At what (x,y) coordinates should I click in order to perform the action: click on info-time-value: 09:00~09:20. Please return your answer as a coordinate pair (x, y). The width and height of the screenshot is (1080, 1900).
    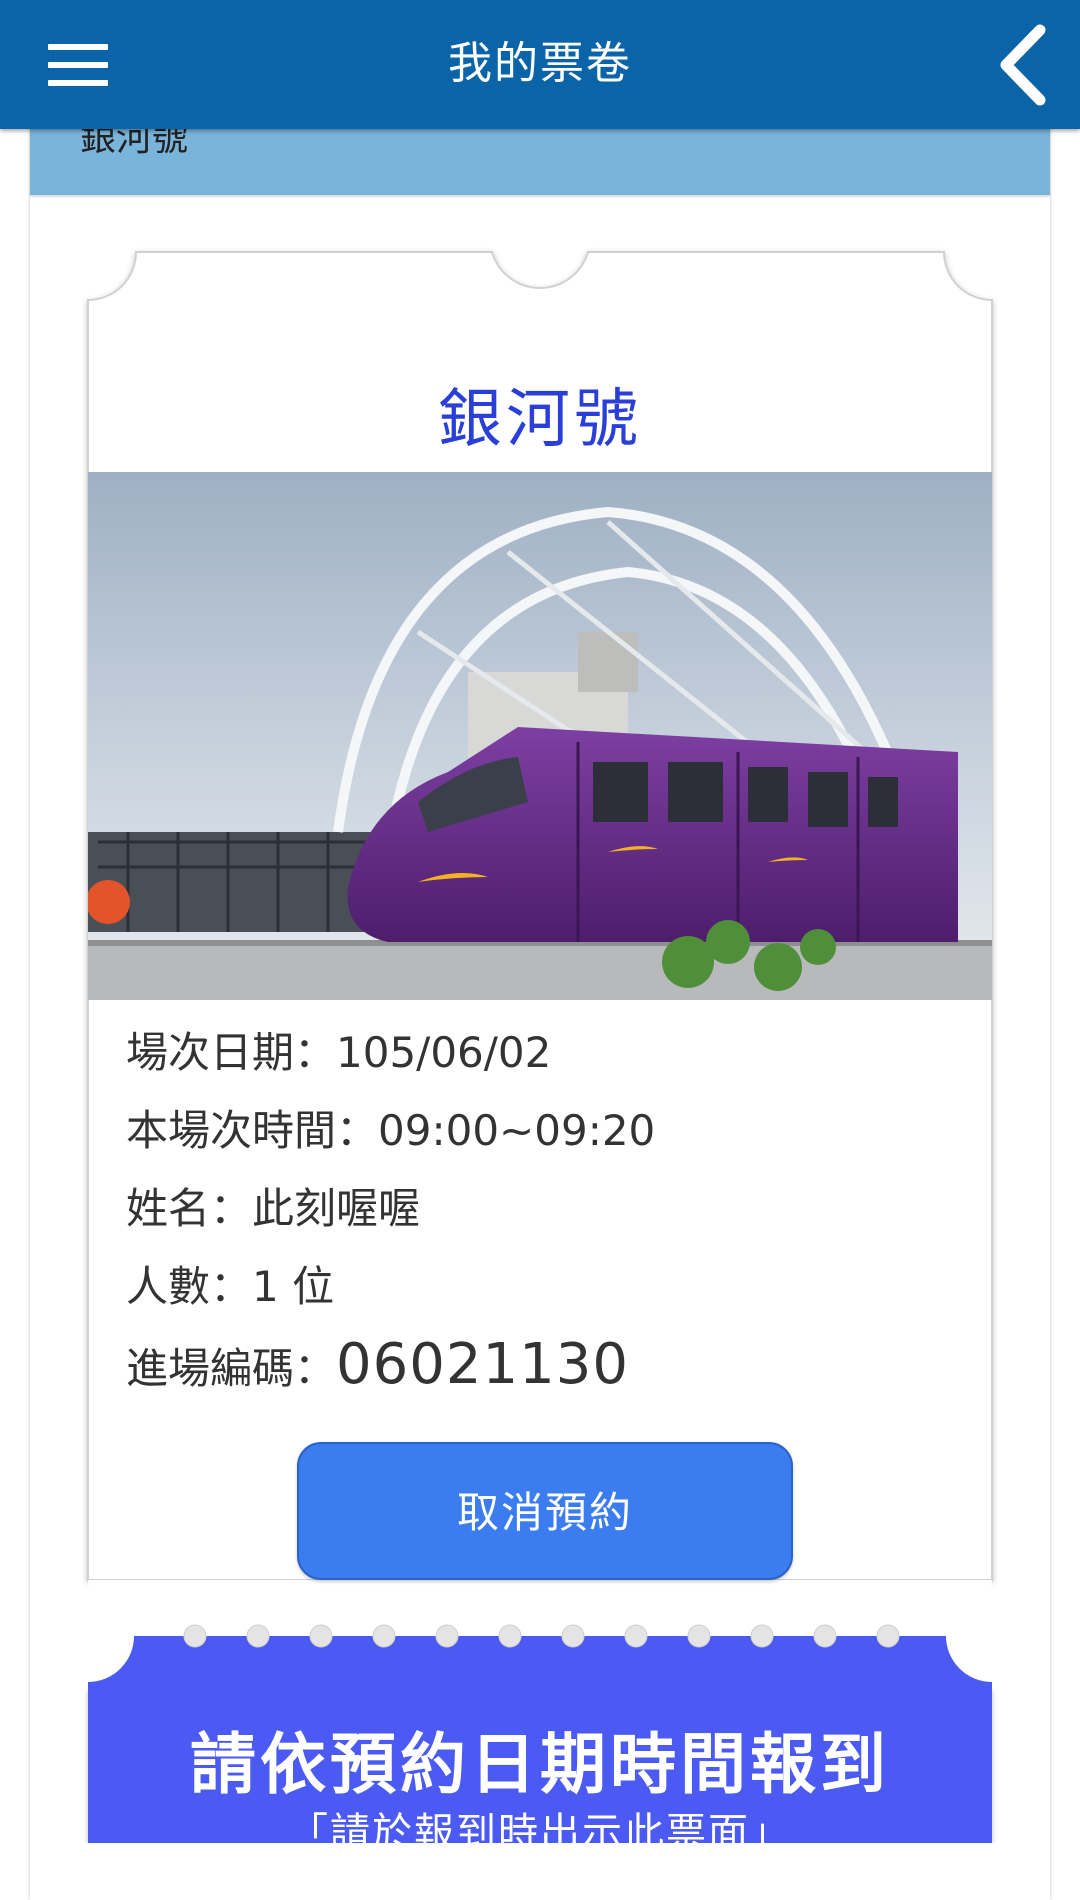
    Looking at the image, I should click on (517, 1130).